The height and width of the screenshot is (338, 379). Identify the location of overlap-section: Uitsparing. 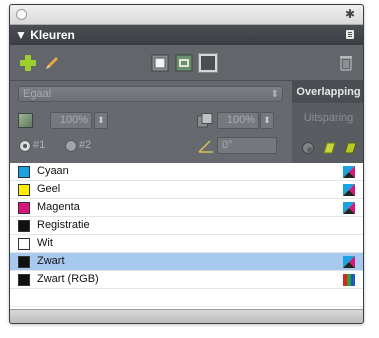
(327, 133).